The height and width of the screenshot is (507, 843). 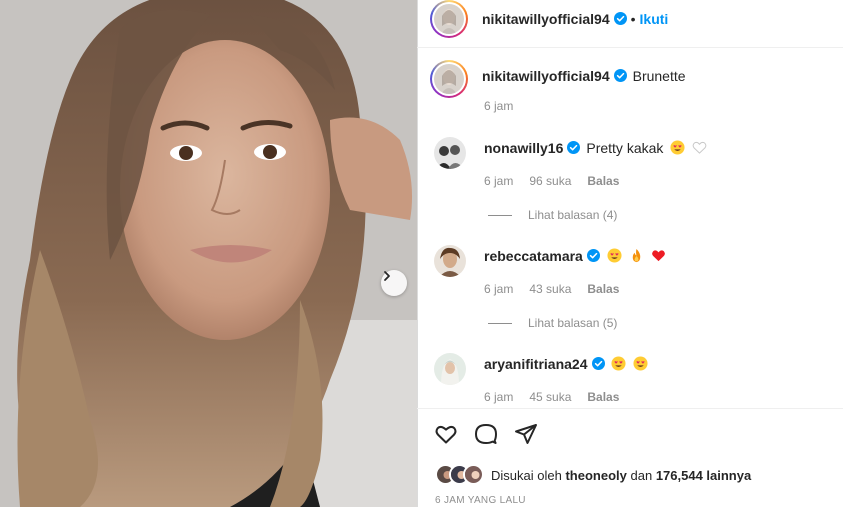 I want to click on follow-button: Ikuti, so click(x=654, y=19).